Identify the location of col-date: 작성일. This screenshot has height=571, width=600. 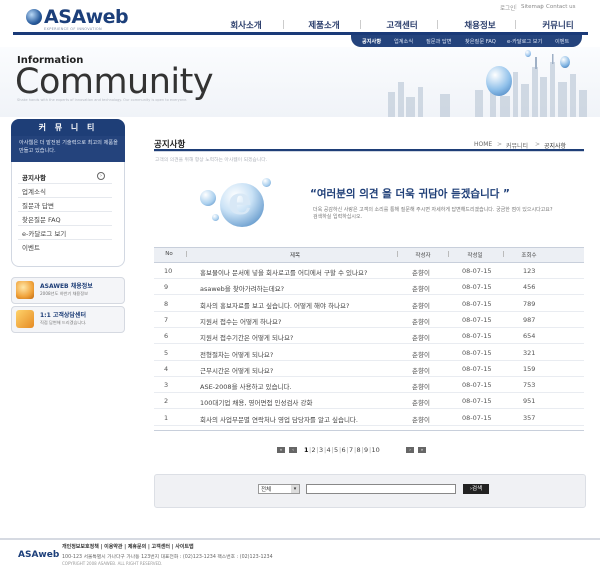
(475, 256).